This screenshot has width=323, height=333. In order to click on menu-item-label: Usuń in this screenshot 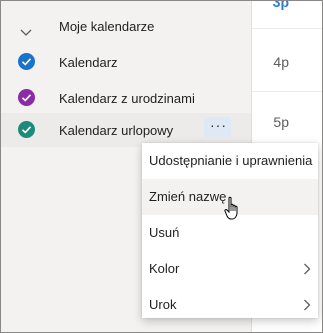, I will do `click(164, 232)`.